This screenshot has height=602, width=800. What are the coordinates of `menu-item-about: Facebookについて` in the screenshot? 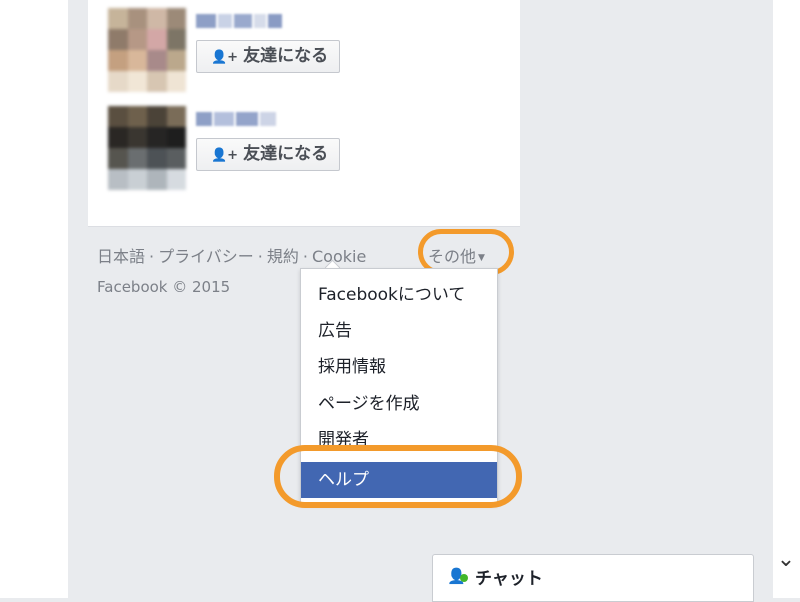 It's located at (399, 295).